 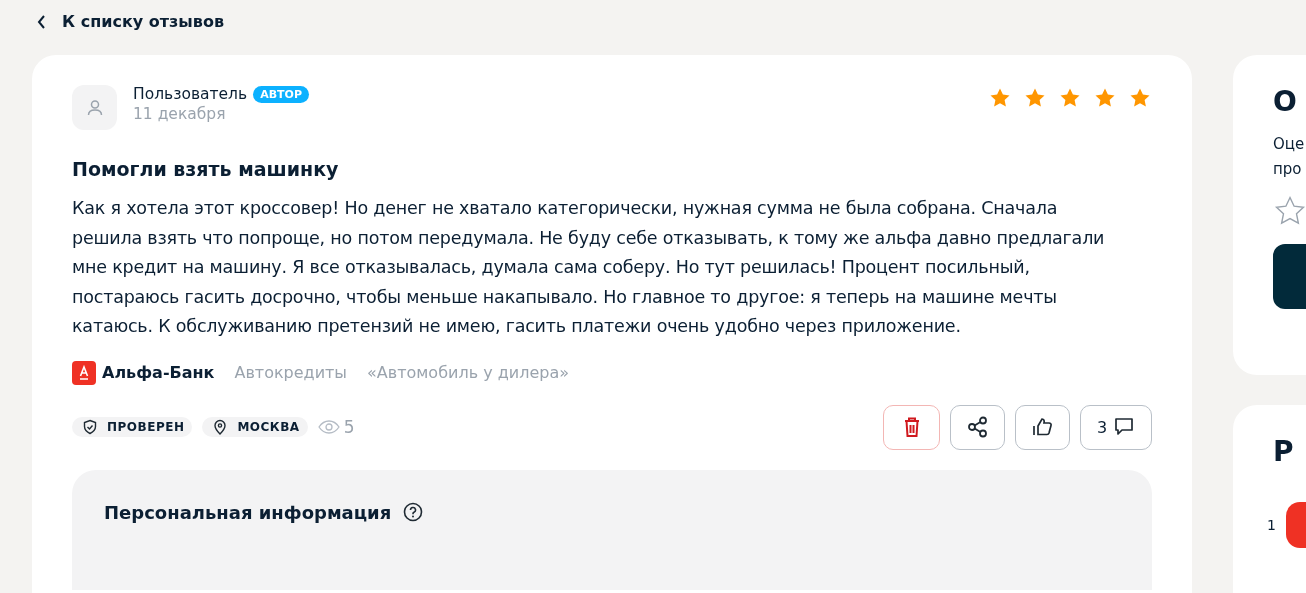 What do you see at coordinates (248, 512) in the screenshot?
I see `section-title: Персональная информация` at bounding box center [248, 512].